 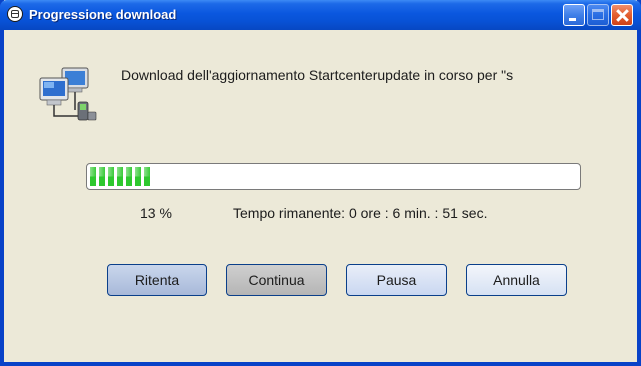 I want to click on cancel-button: Annulla, so click(x=516, y=280).